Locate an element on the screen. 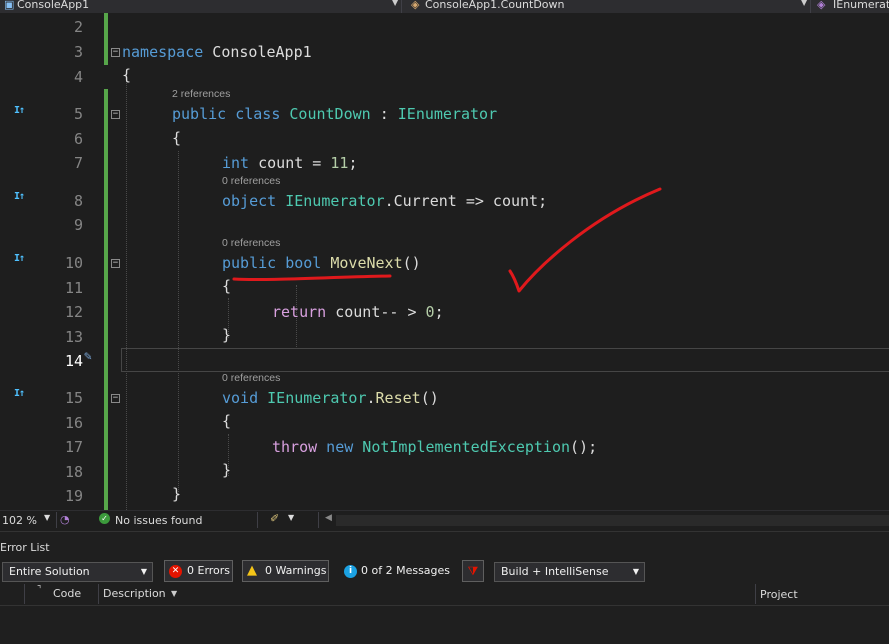 This screenshot has width=889, height=644. member-icon: ◈ is located at coordinates (821, 5).